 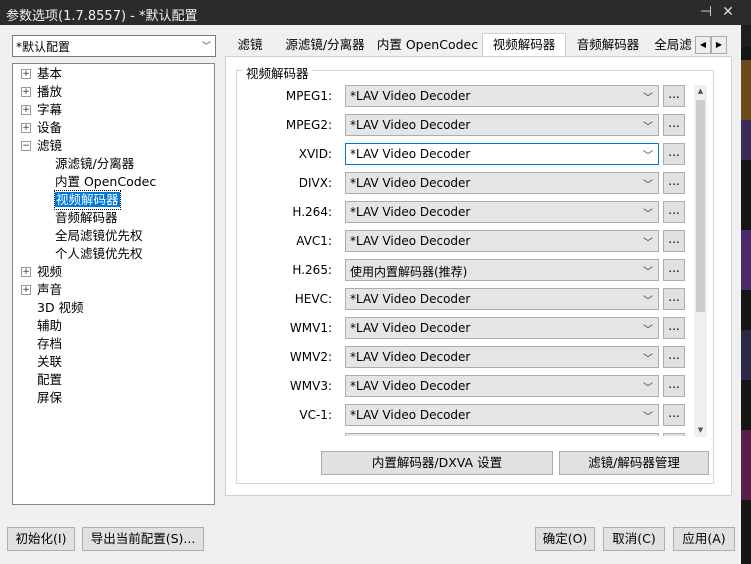 What do you see at coordinates (608, 45) in the screenshot?
I see `tab-4: 音频解码器` at bounding box center [608, 45].